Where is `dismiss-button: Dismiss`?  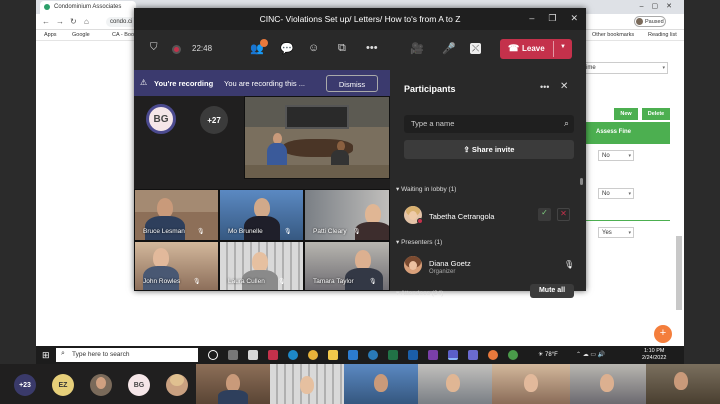
dismiss-button: Dismiss is located at coordinates (352, 83).